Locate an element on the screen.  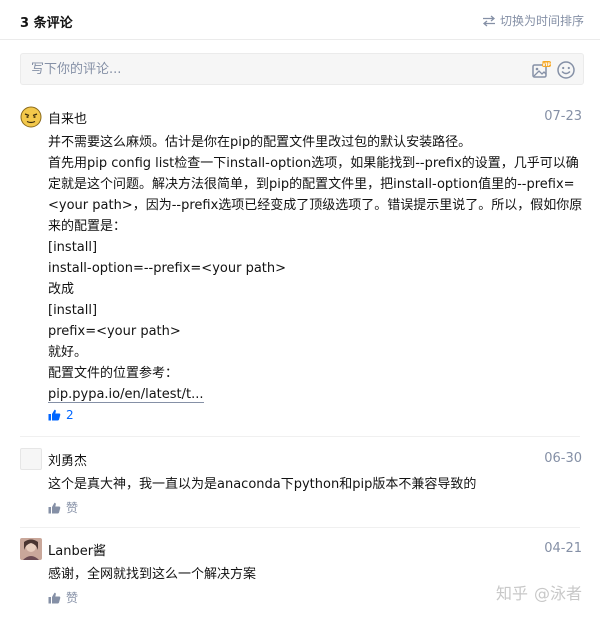
comment-date: 07-23 is located at coordinates (563, 116).